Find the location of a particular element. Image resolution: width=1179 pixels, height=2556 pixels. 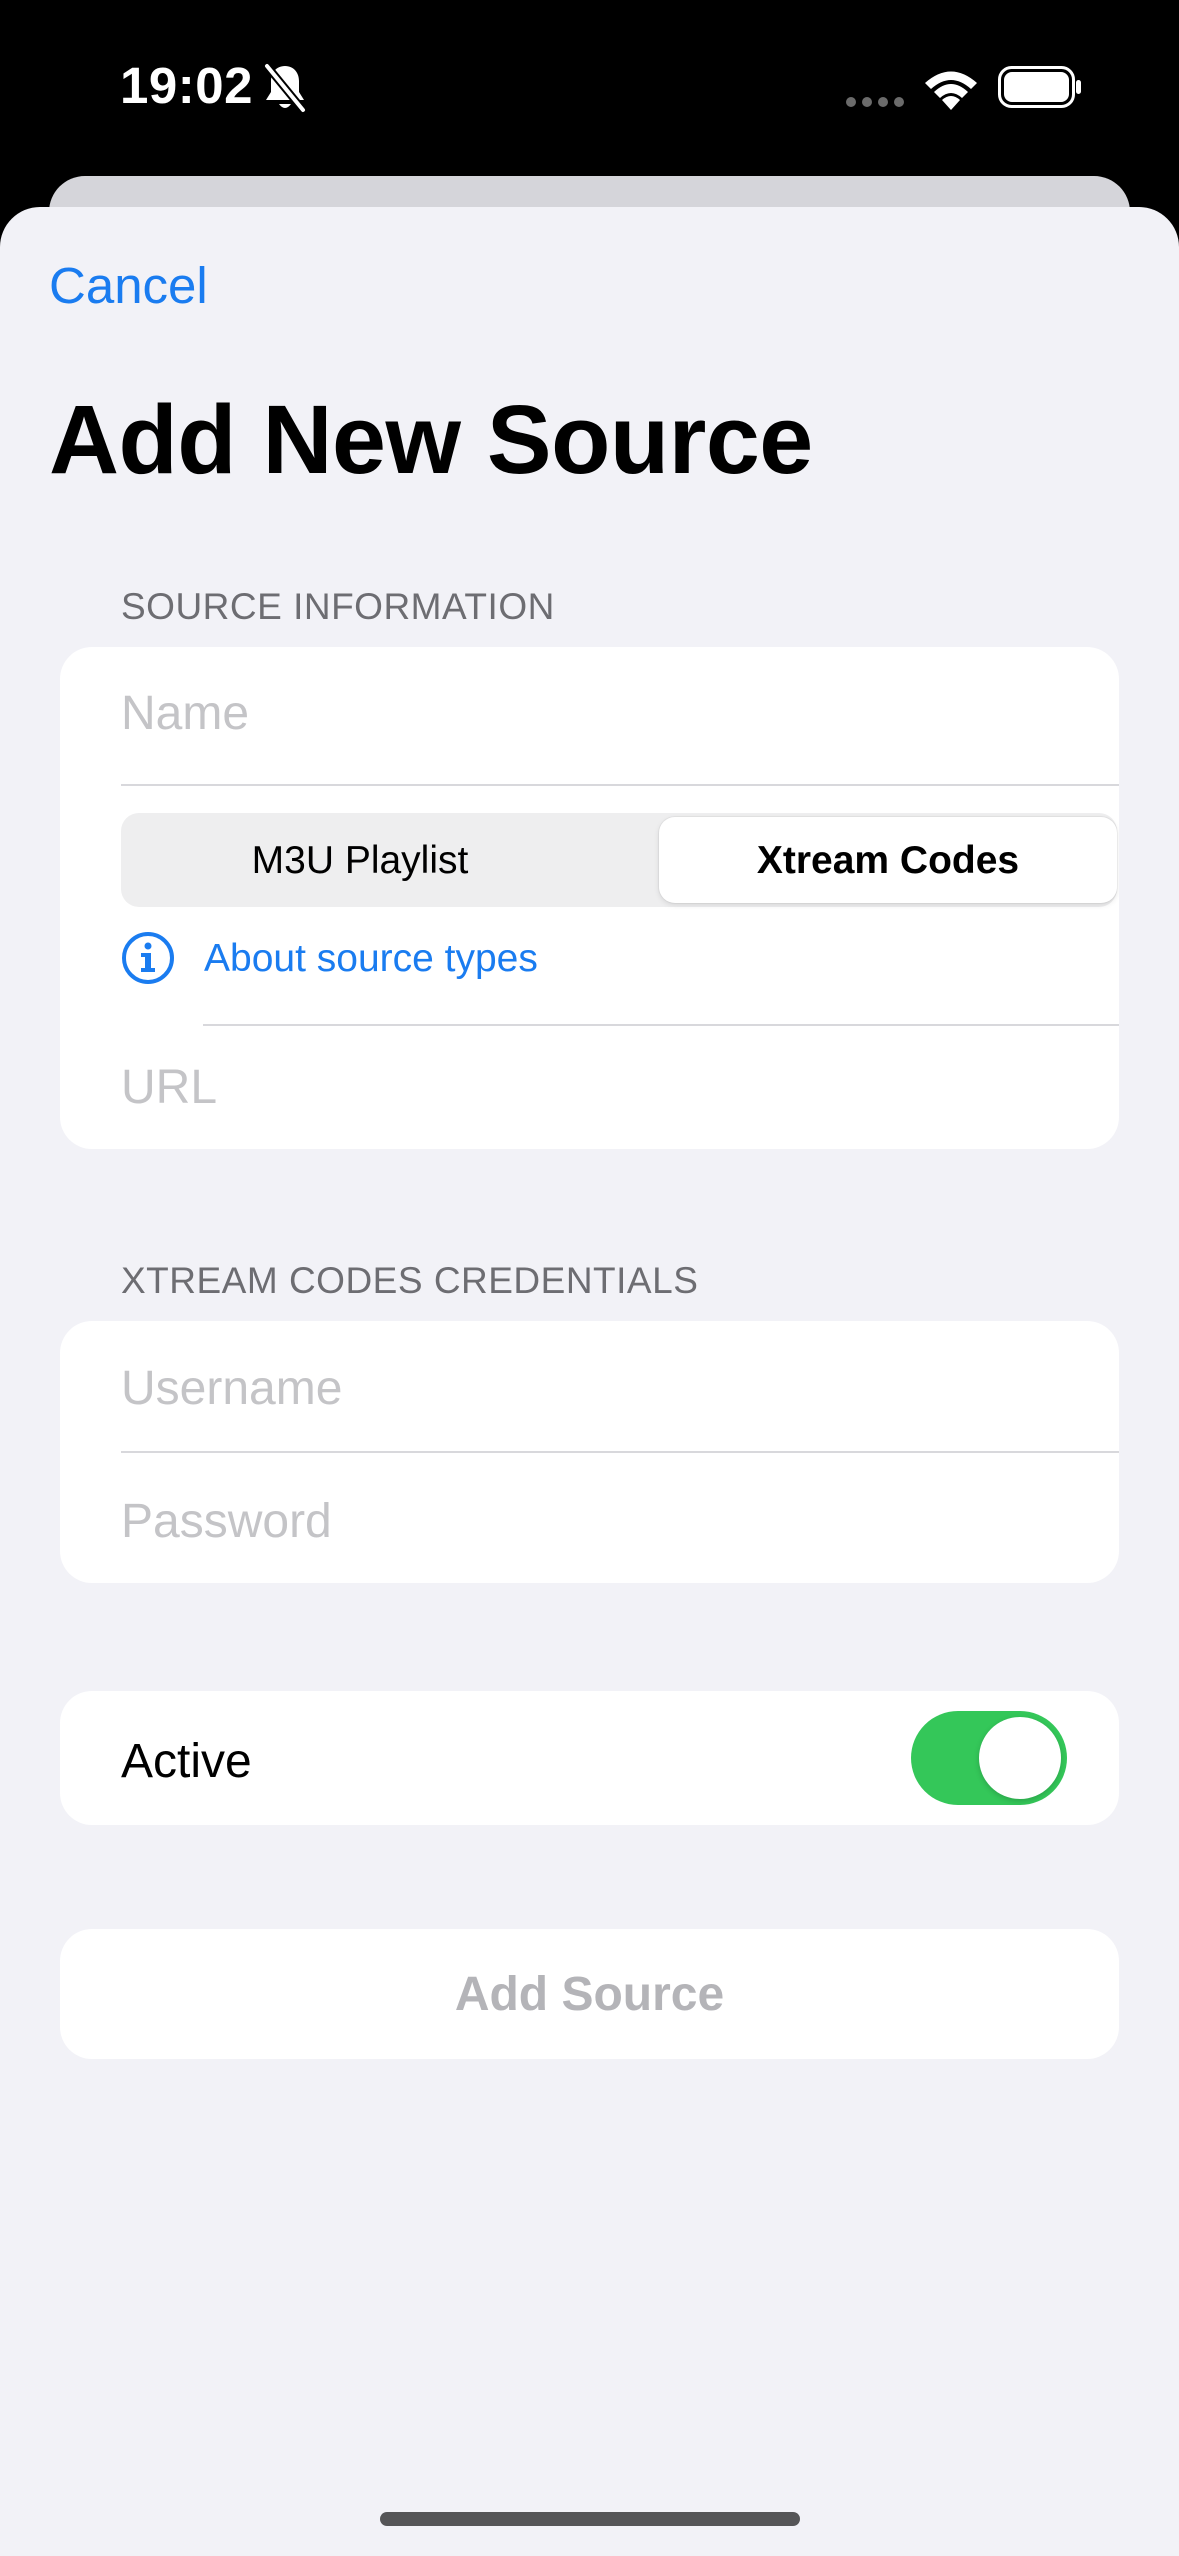

toggle-knob is located at coordinates (1020, 1758).